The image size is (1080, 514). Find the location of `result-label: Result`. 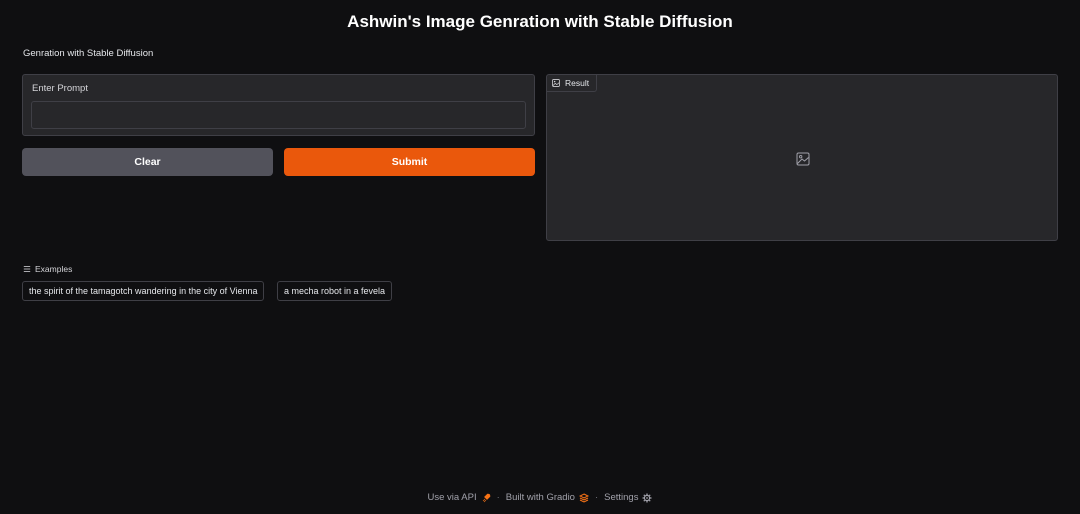

result-label: Result is located at coordinates (577, 83).